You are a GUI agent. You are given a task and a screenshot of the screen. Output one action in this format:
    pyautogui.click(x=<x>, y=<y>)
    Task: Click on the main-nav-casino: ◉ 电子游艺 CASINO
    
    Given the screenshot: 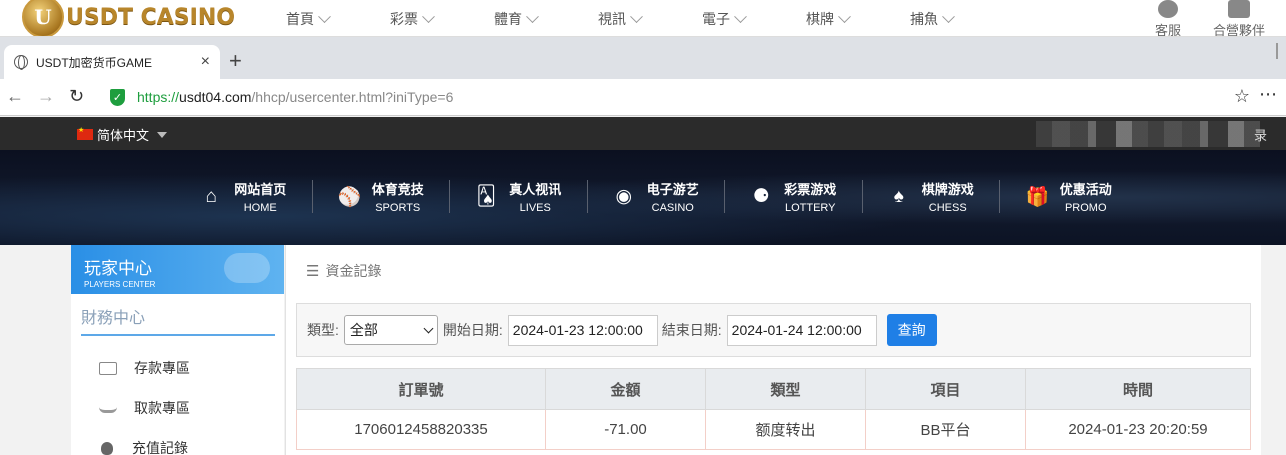 What is the action you would take?
    pyautogui.click(x=656, y=197)
    